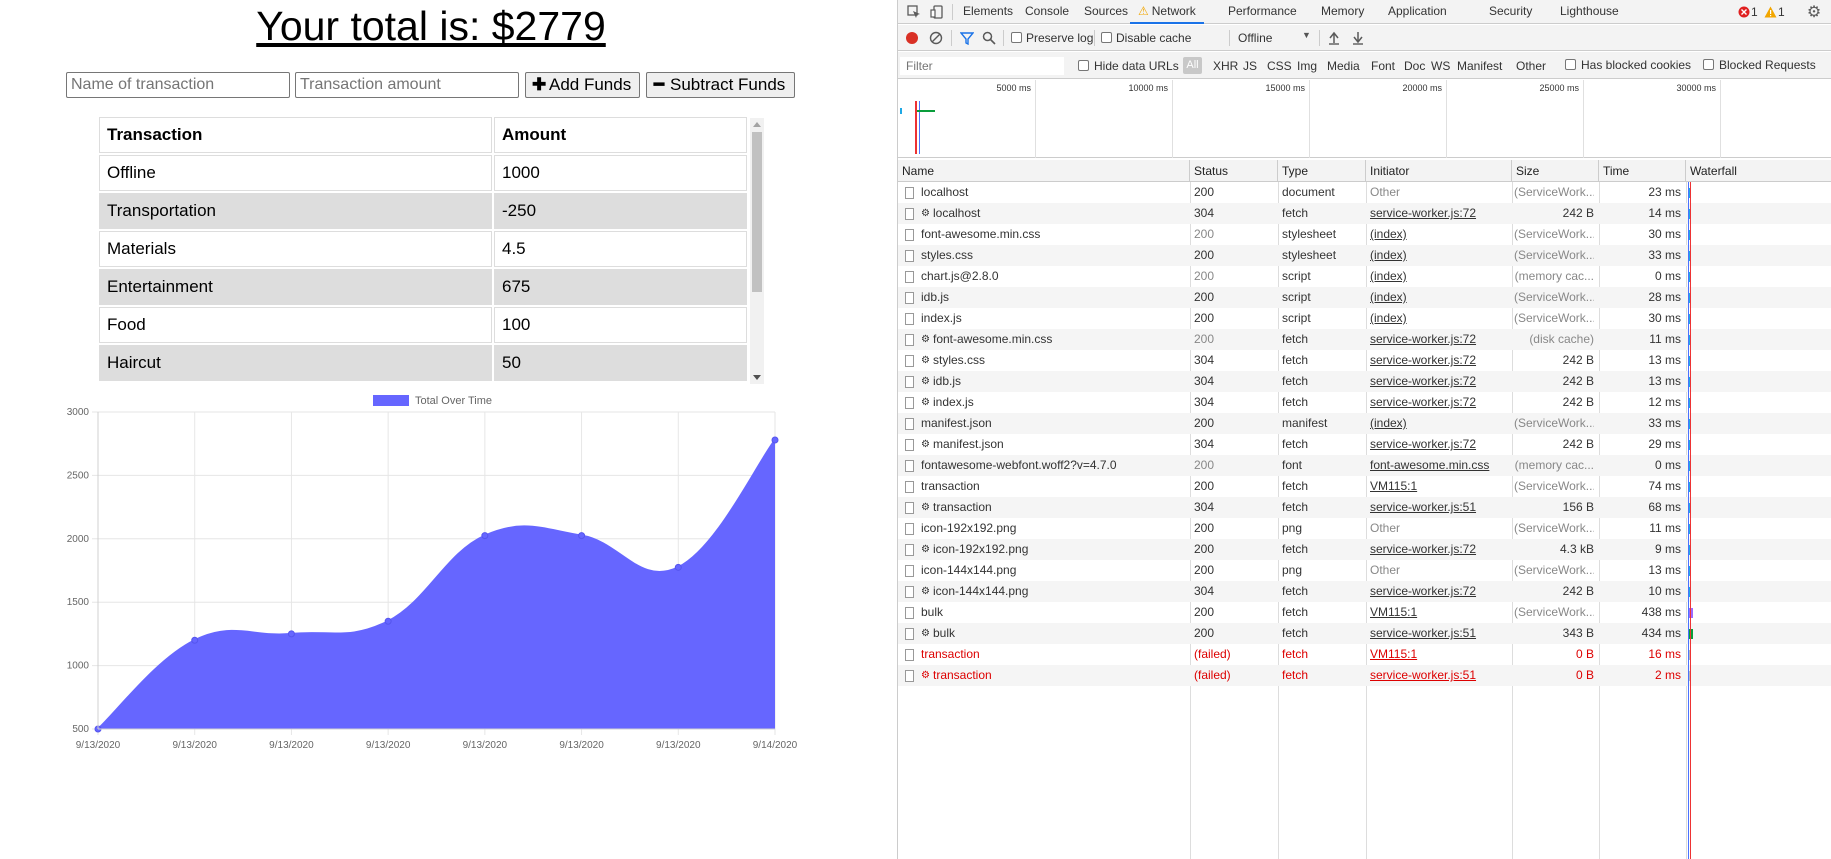 This screenshot has height=859, width=1831. What do you see at coordinates (1439, 171) in the screenshot?
I see `col-initiator: Initiator` at bounding box center [1439, 171].